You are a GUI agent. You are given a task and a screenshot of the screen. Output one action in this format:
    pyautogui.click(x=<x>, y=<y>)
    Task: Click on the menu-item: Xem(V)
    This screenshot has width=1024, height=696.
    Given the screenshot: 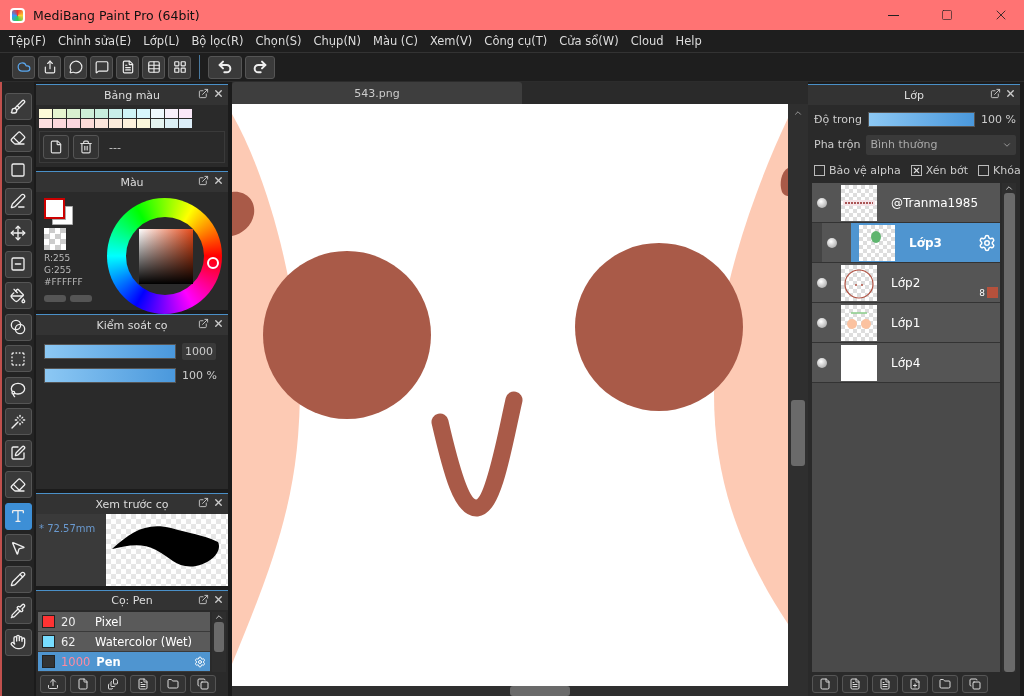 What is the action you would take?
    pyautogui.click(x=451, y=41)
    